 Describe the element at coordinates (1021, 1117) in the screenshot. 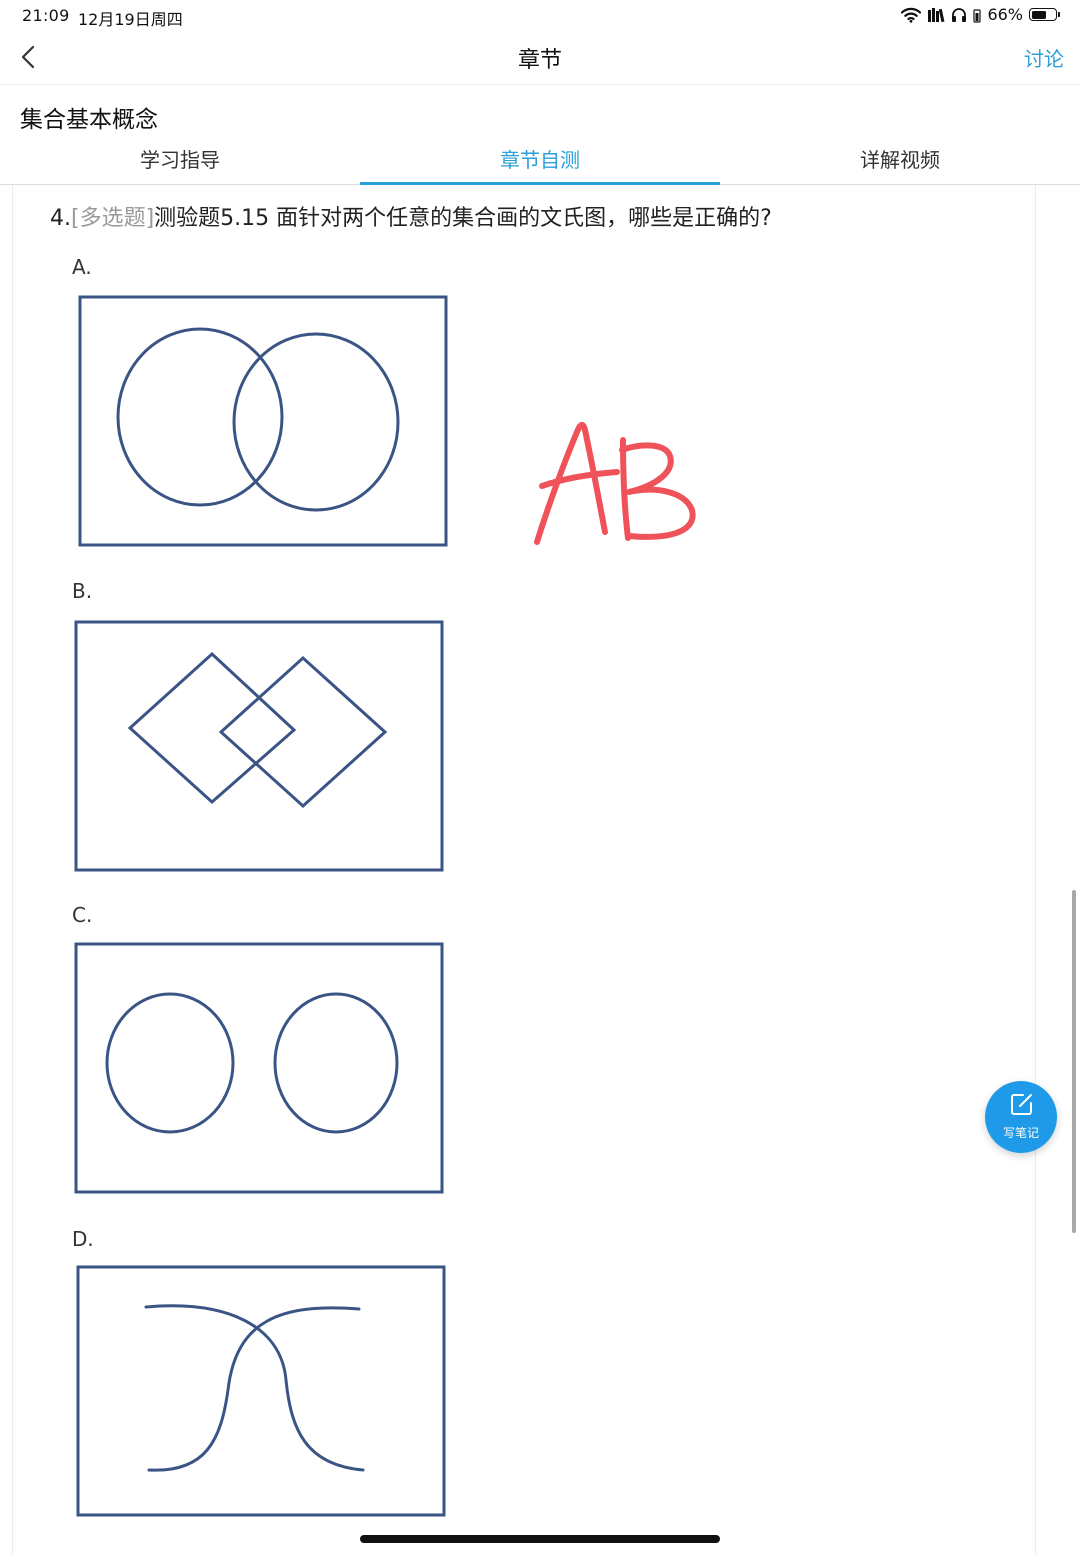

I see `write-note-button: 写笔记` at that location.